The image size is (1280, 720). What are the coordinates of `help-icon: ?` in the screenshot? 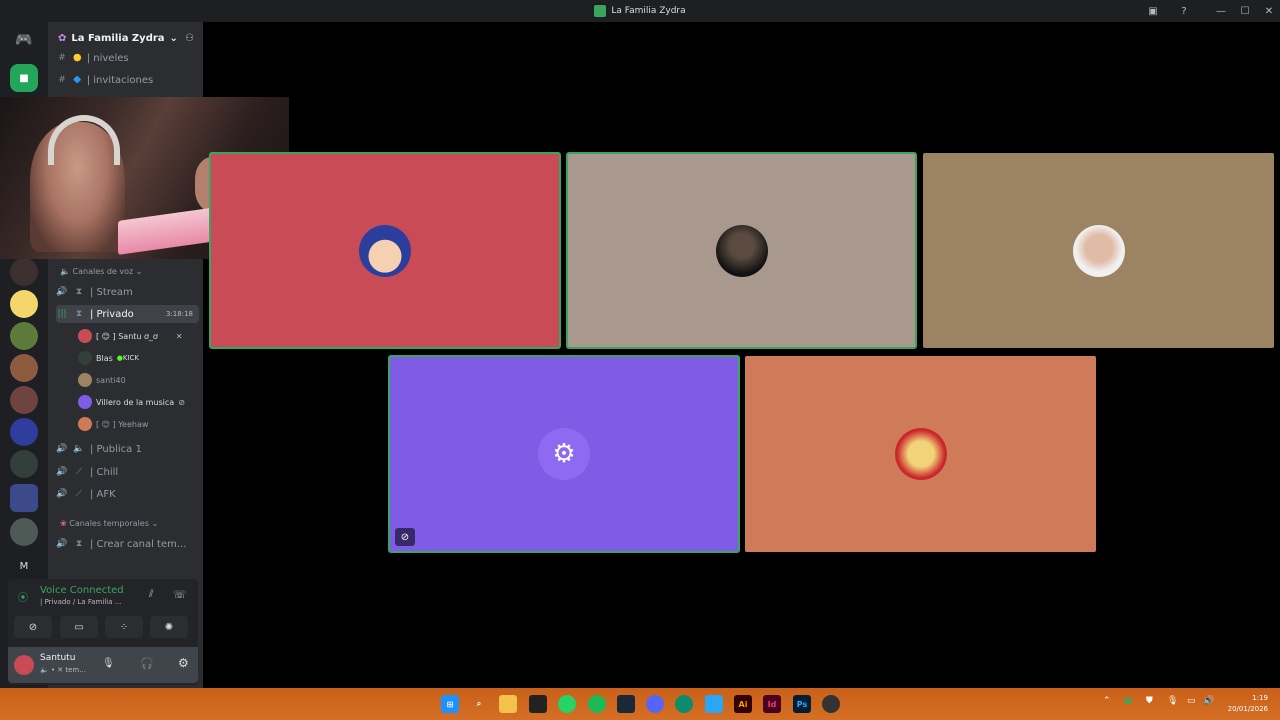 It's located at (1184, 11).